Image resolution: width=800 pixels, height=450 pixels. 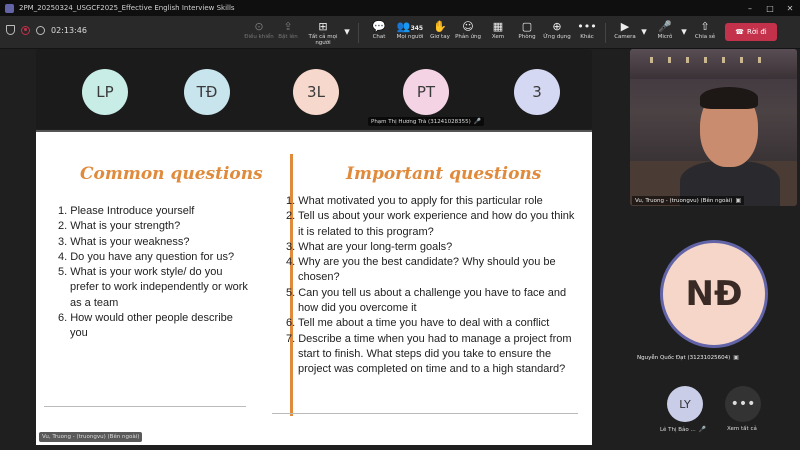 What do you see at coordinates (91, 437) in the screenshot?
I see `presenter-caption: Vu, Truong - (truongvu) (Bên ngoài)` at bounding box center [91, 437].